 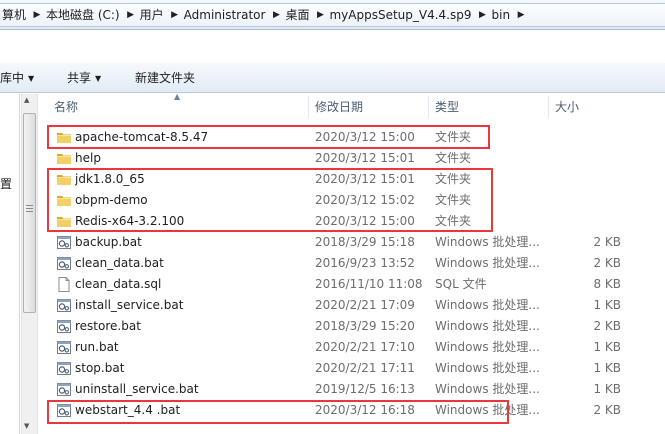 What do you see at coordinates (567, 107) in the screenshot?
I see `column-header-size: 大小` at bounding box center [567, 107].